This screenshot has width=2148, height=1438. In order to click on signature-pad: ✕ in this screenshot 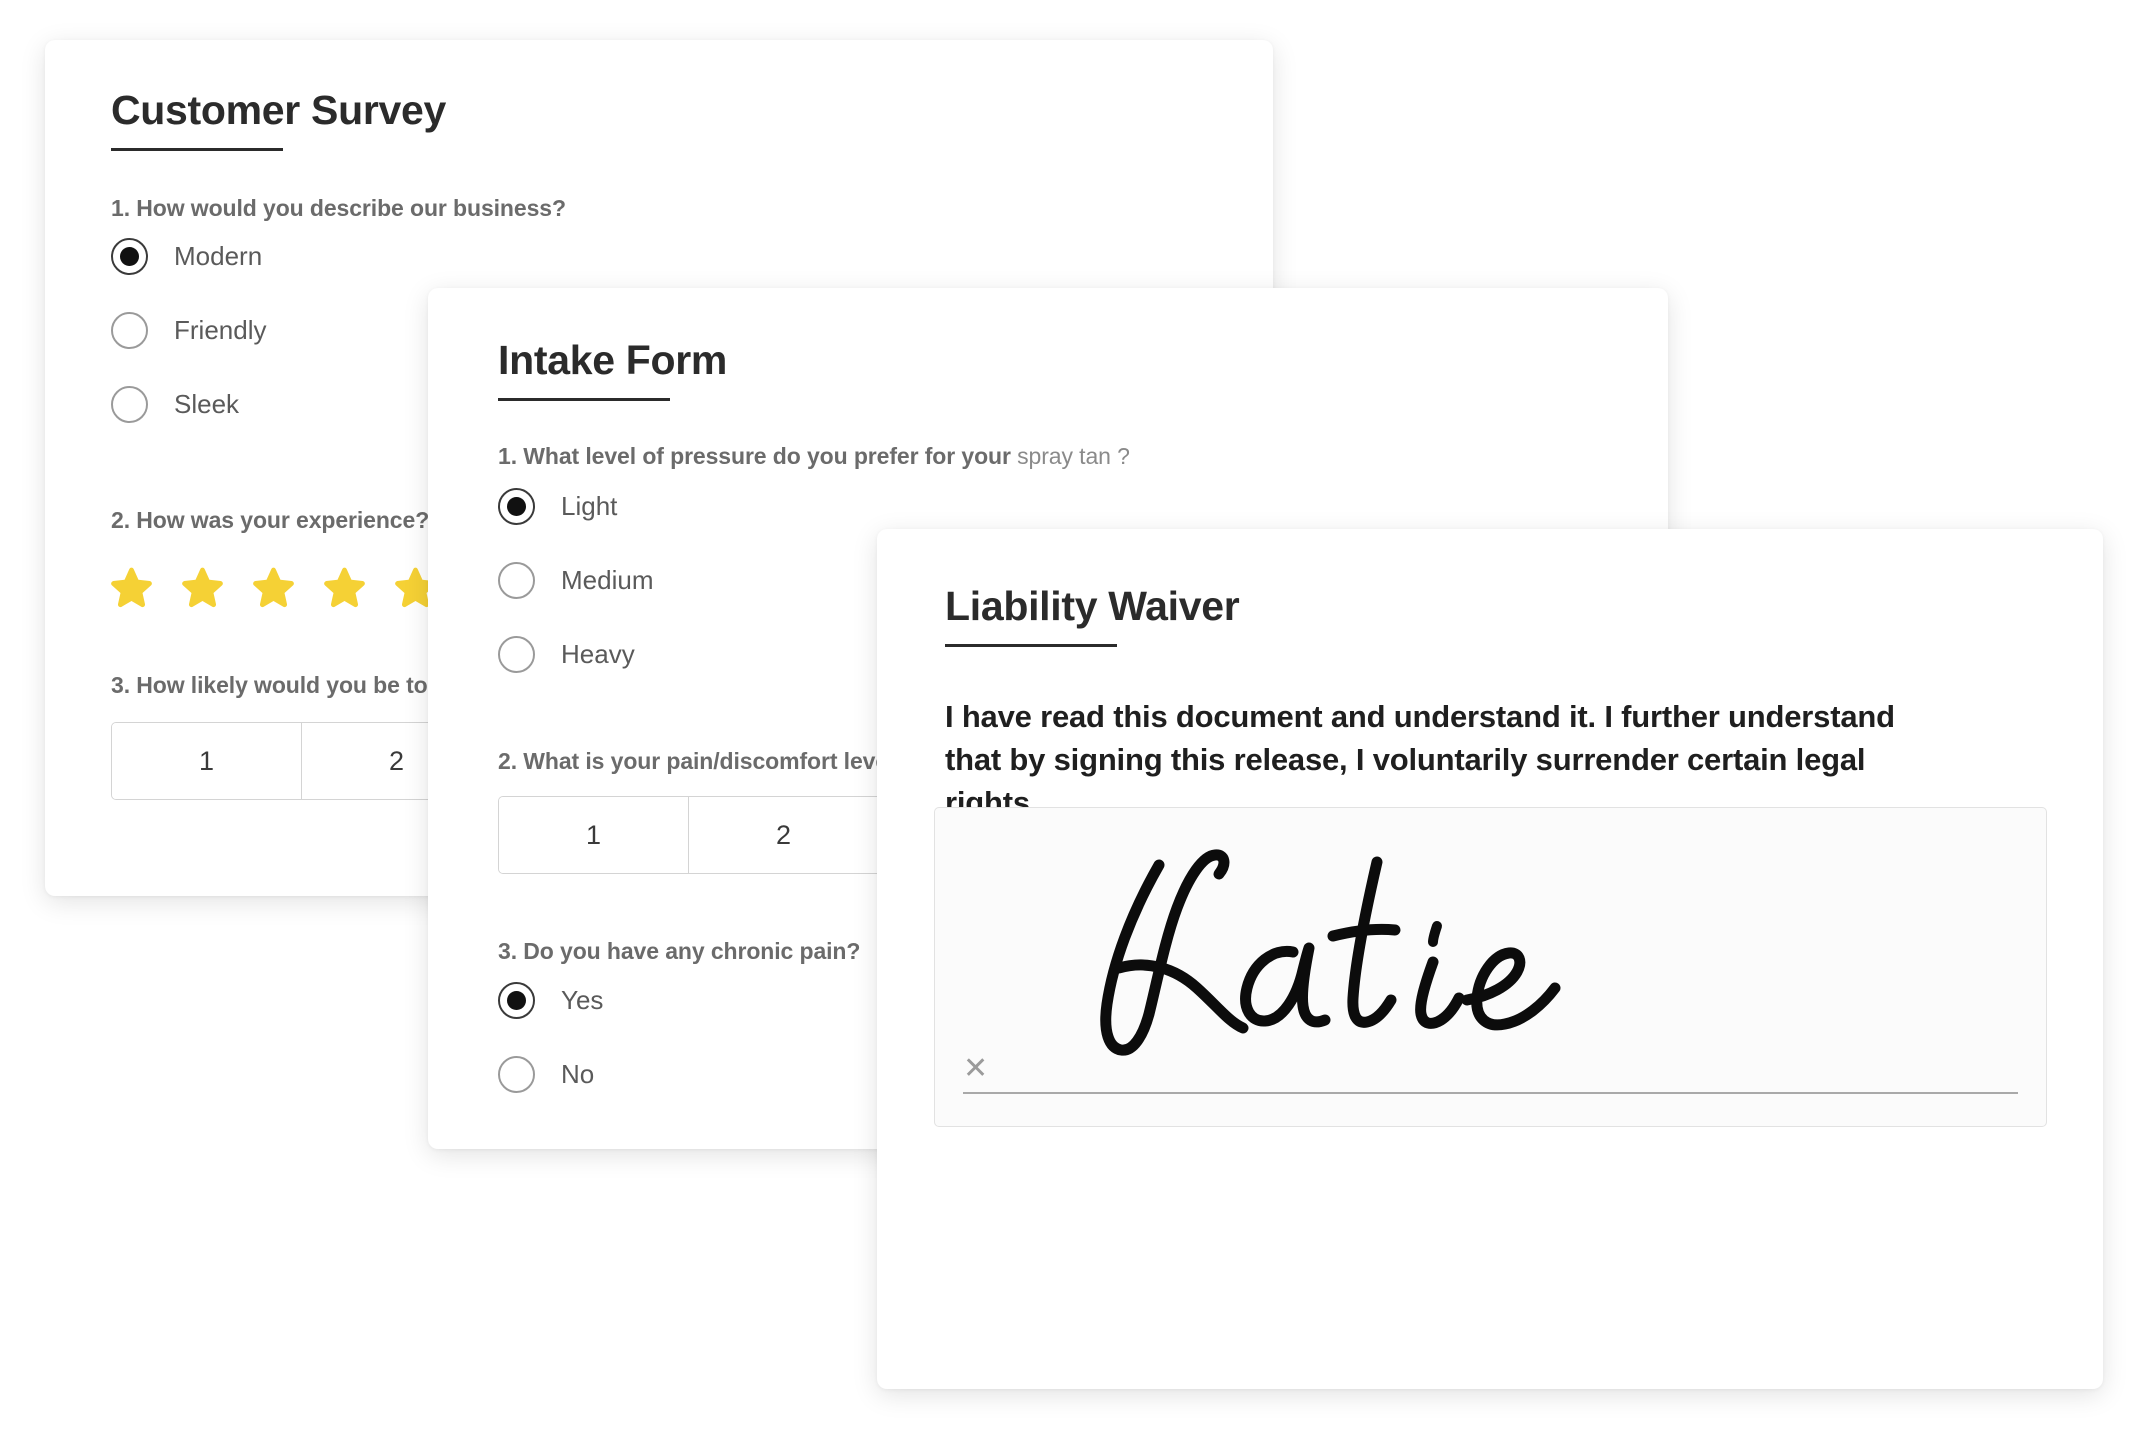, I will do `click(1490, 967)`.